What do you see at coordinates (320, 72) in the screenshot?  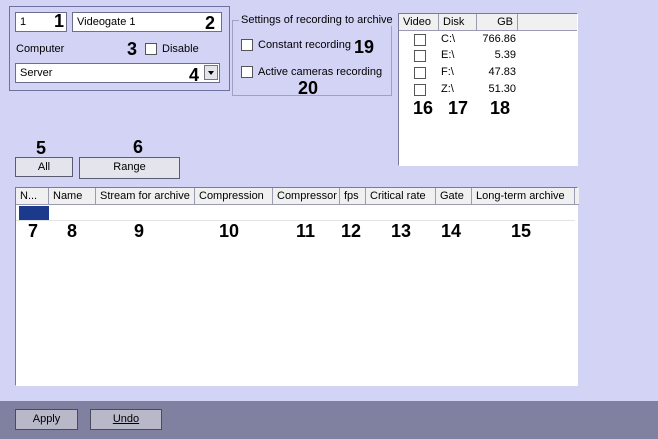 I see `active-cameras-label: Active cameras recording` at bounding box center [320, 72].